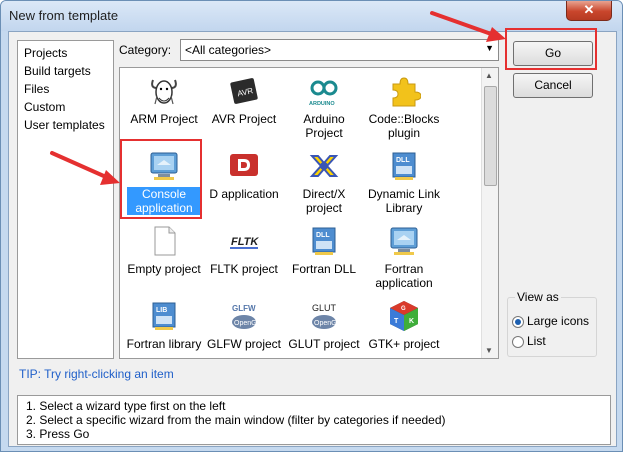 This screenshot has width=623, height=452. I want to click on template-empty-project: Empty project, so click(164, 250).